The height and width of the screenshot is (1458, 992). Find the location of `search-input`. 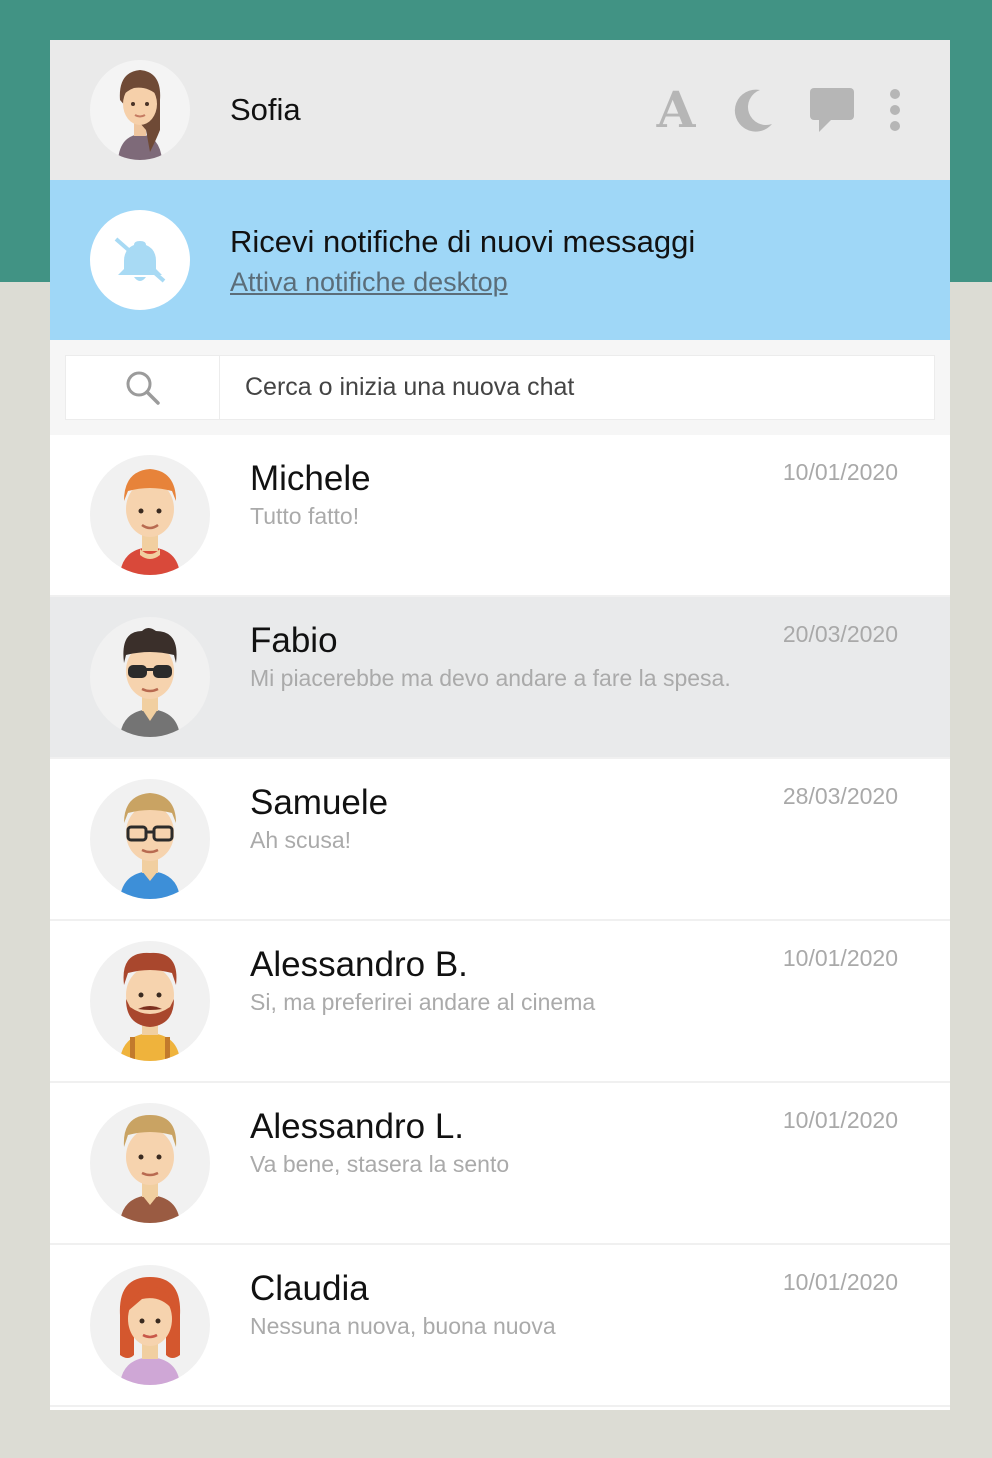

search-input is located at coordinates (577, 387).